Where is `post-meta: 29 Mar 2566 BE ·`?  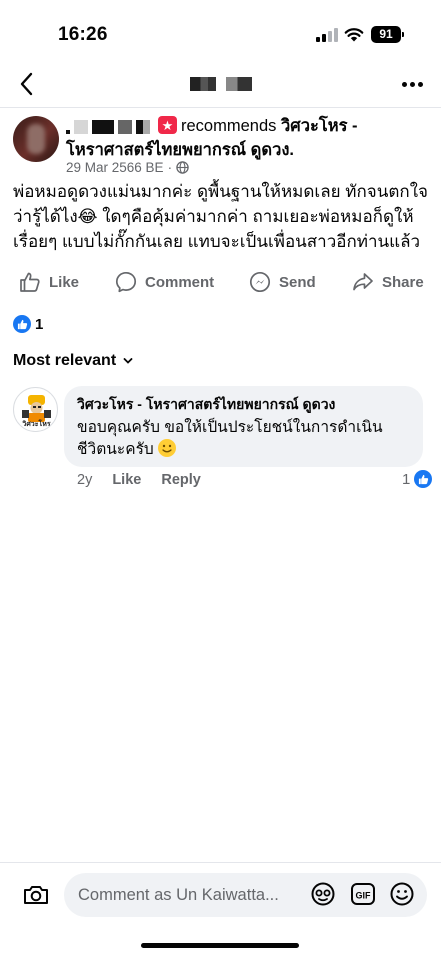
post-meta: 29 Mar 2566 BE · is located at coordinates (127, 167).